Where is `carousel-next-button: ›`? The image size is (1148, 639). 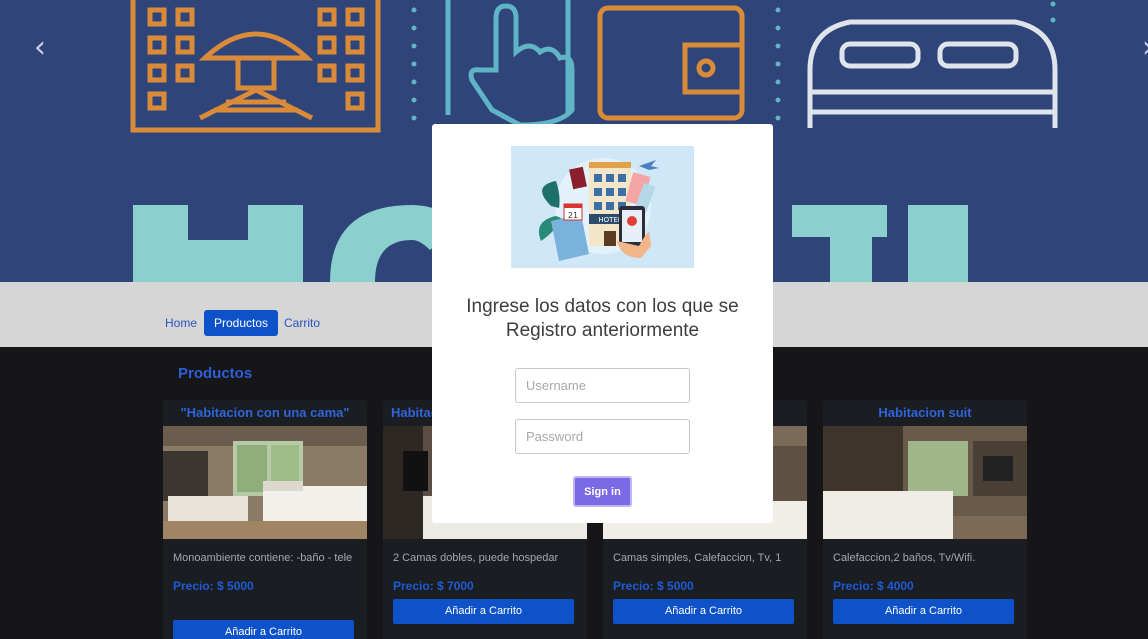 carousel-next-button: › is located at coordinates (1142, 48).